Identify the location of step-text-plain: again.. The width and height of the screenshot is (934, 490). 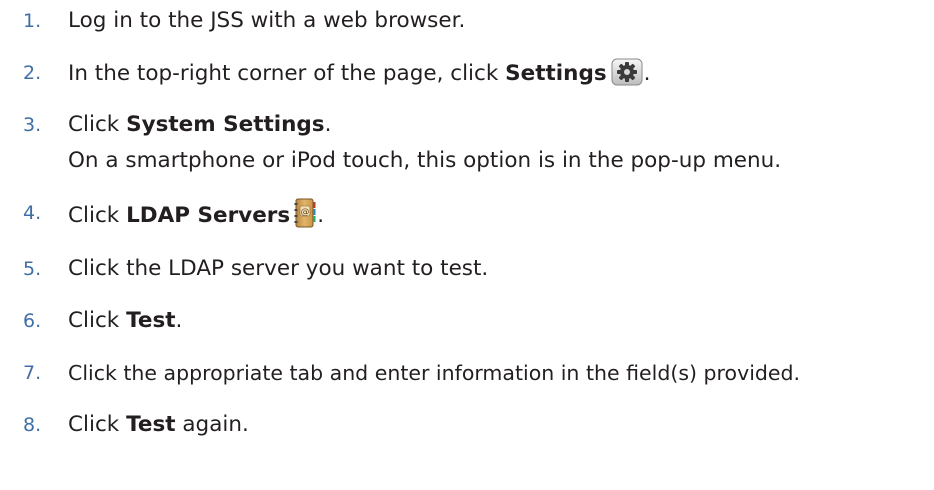
(212, 424).